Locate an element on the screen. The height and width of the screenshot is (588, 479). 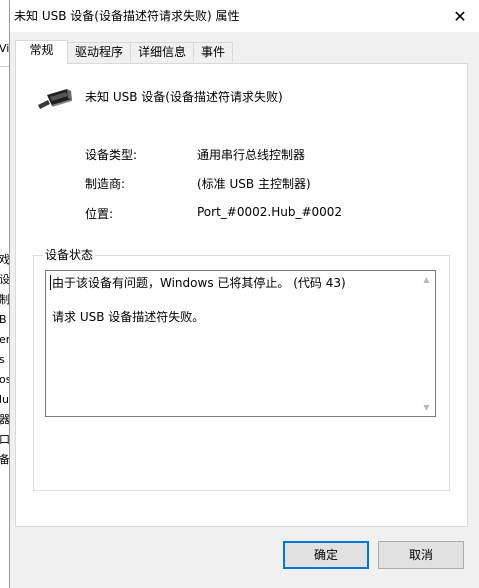
device-type-value: 通用串行总线控制器 is located at coordinates (251, 155).